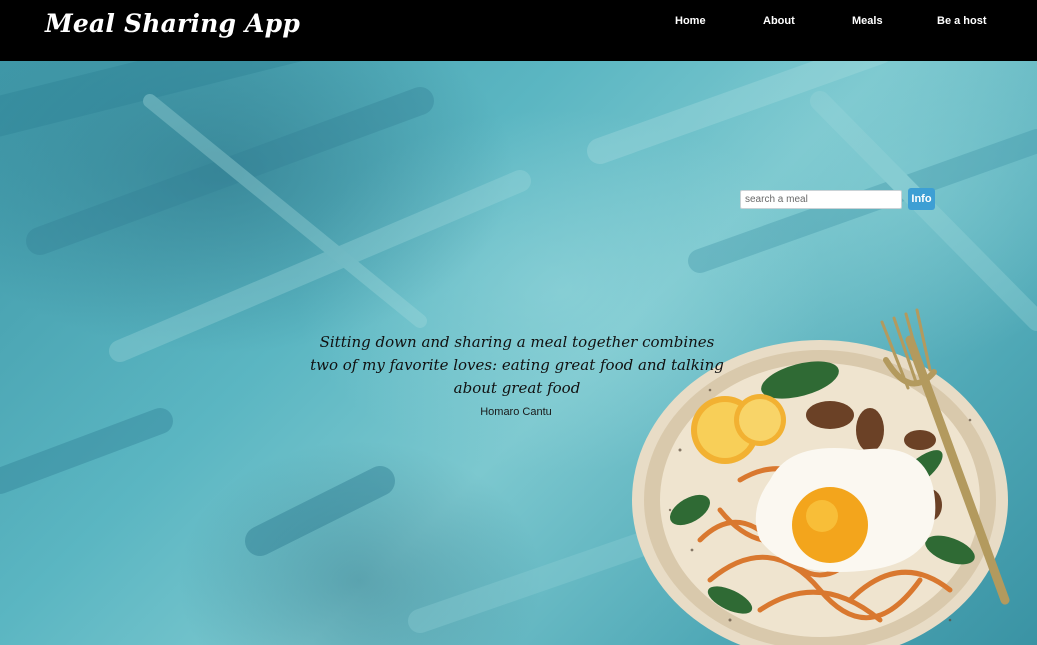  Describe the element at coordinates (690, 21) in the screenshot. I see `nav-link-home: Home` at that location.